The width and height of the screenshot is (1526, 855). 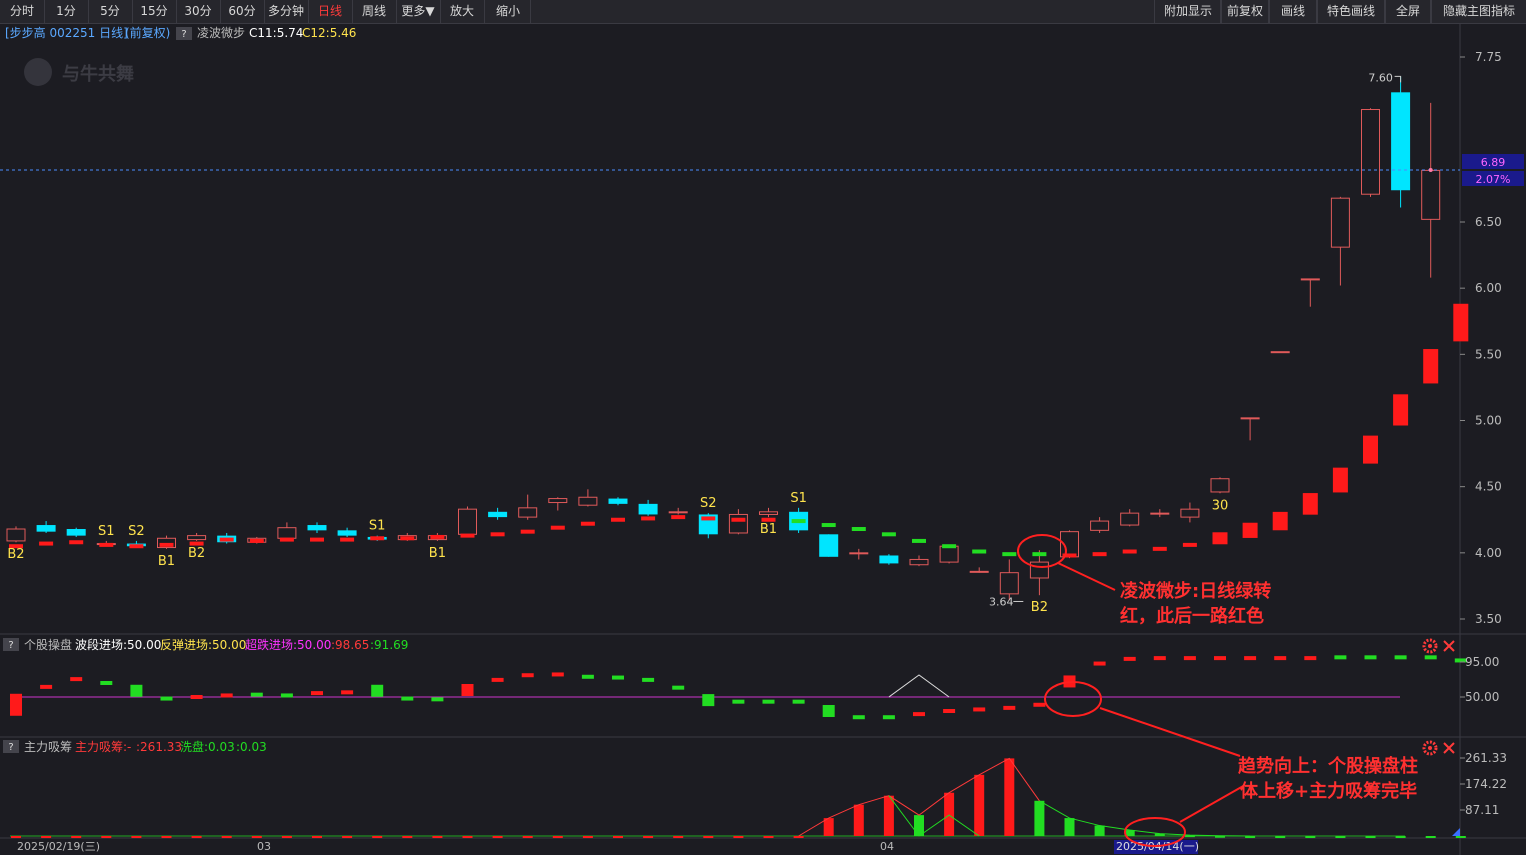 What do you see at coordinates (1245, 11) in the screenshot?
I see `toolbar-right-btn-1: 前复权` at bounding box center [1245, 11].